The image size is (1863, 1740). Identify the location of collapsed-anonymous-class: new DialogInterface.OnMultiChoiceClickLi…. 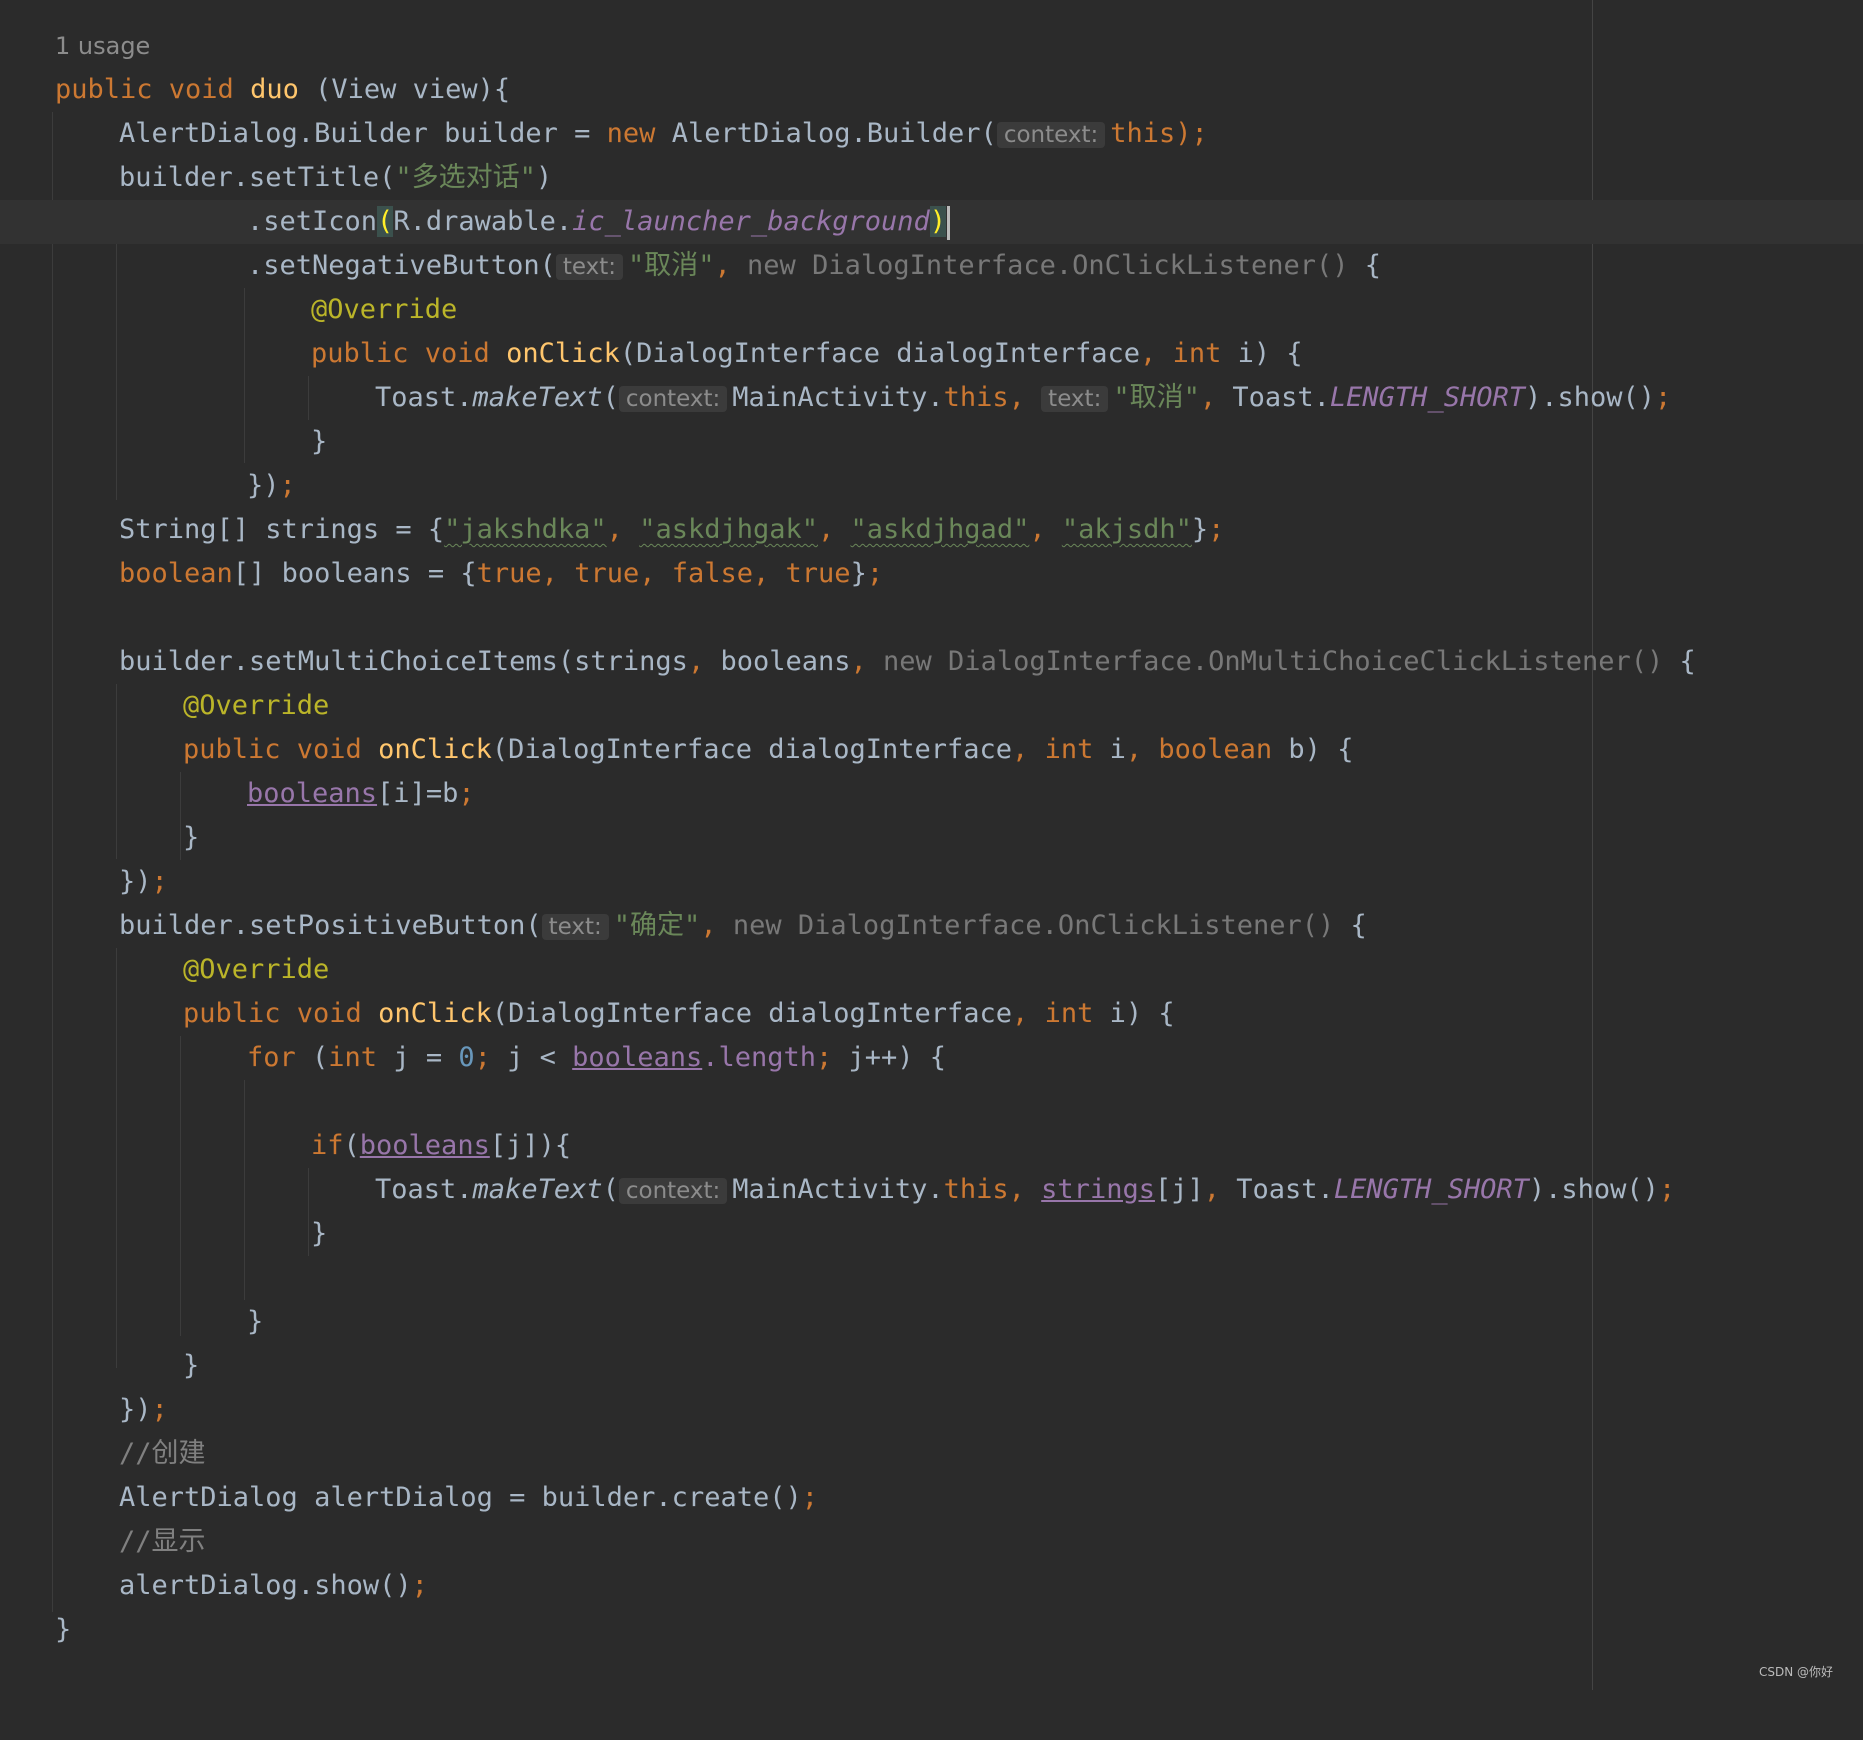
(1273, 661).